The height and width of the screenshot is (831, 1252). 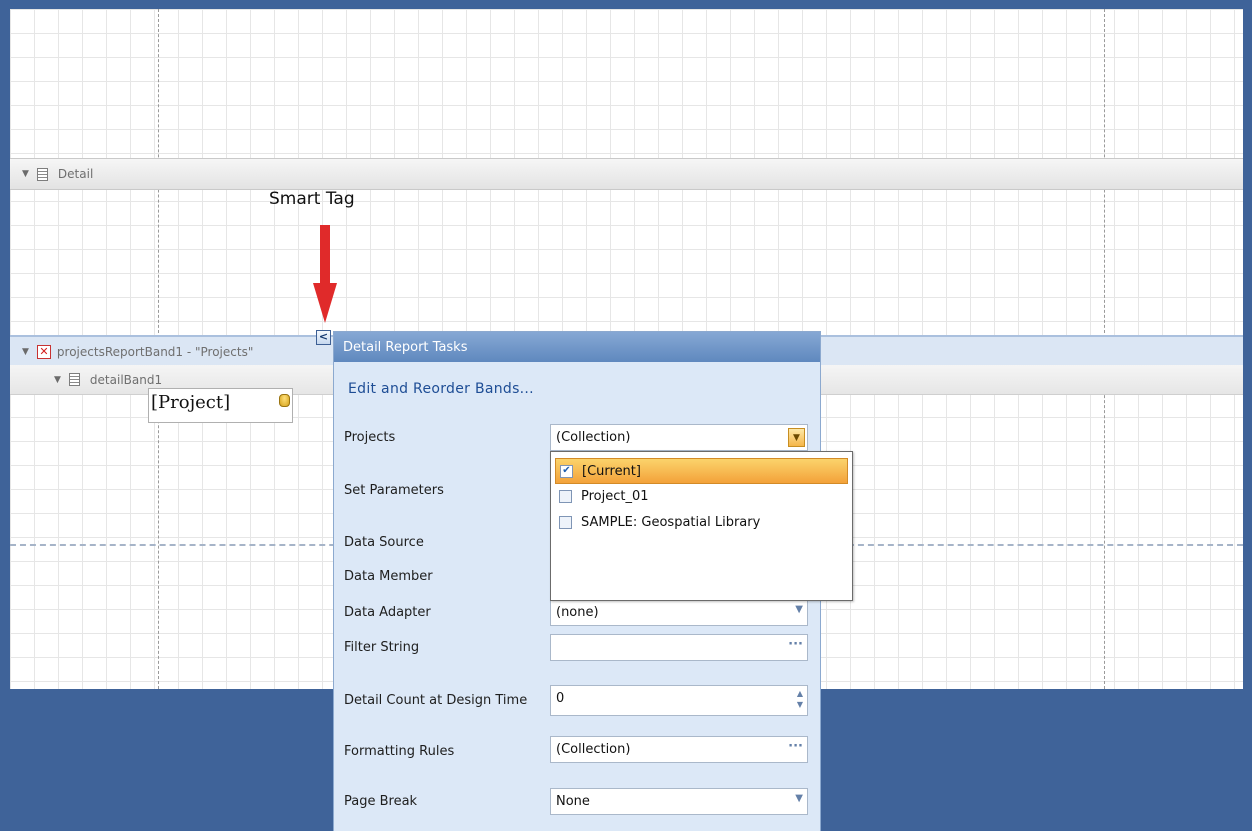 I want to click on option-label: Project_01, so click(x=615, y=496).